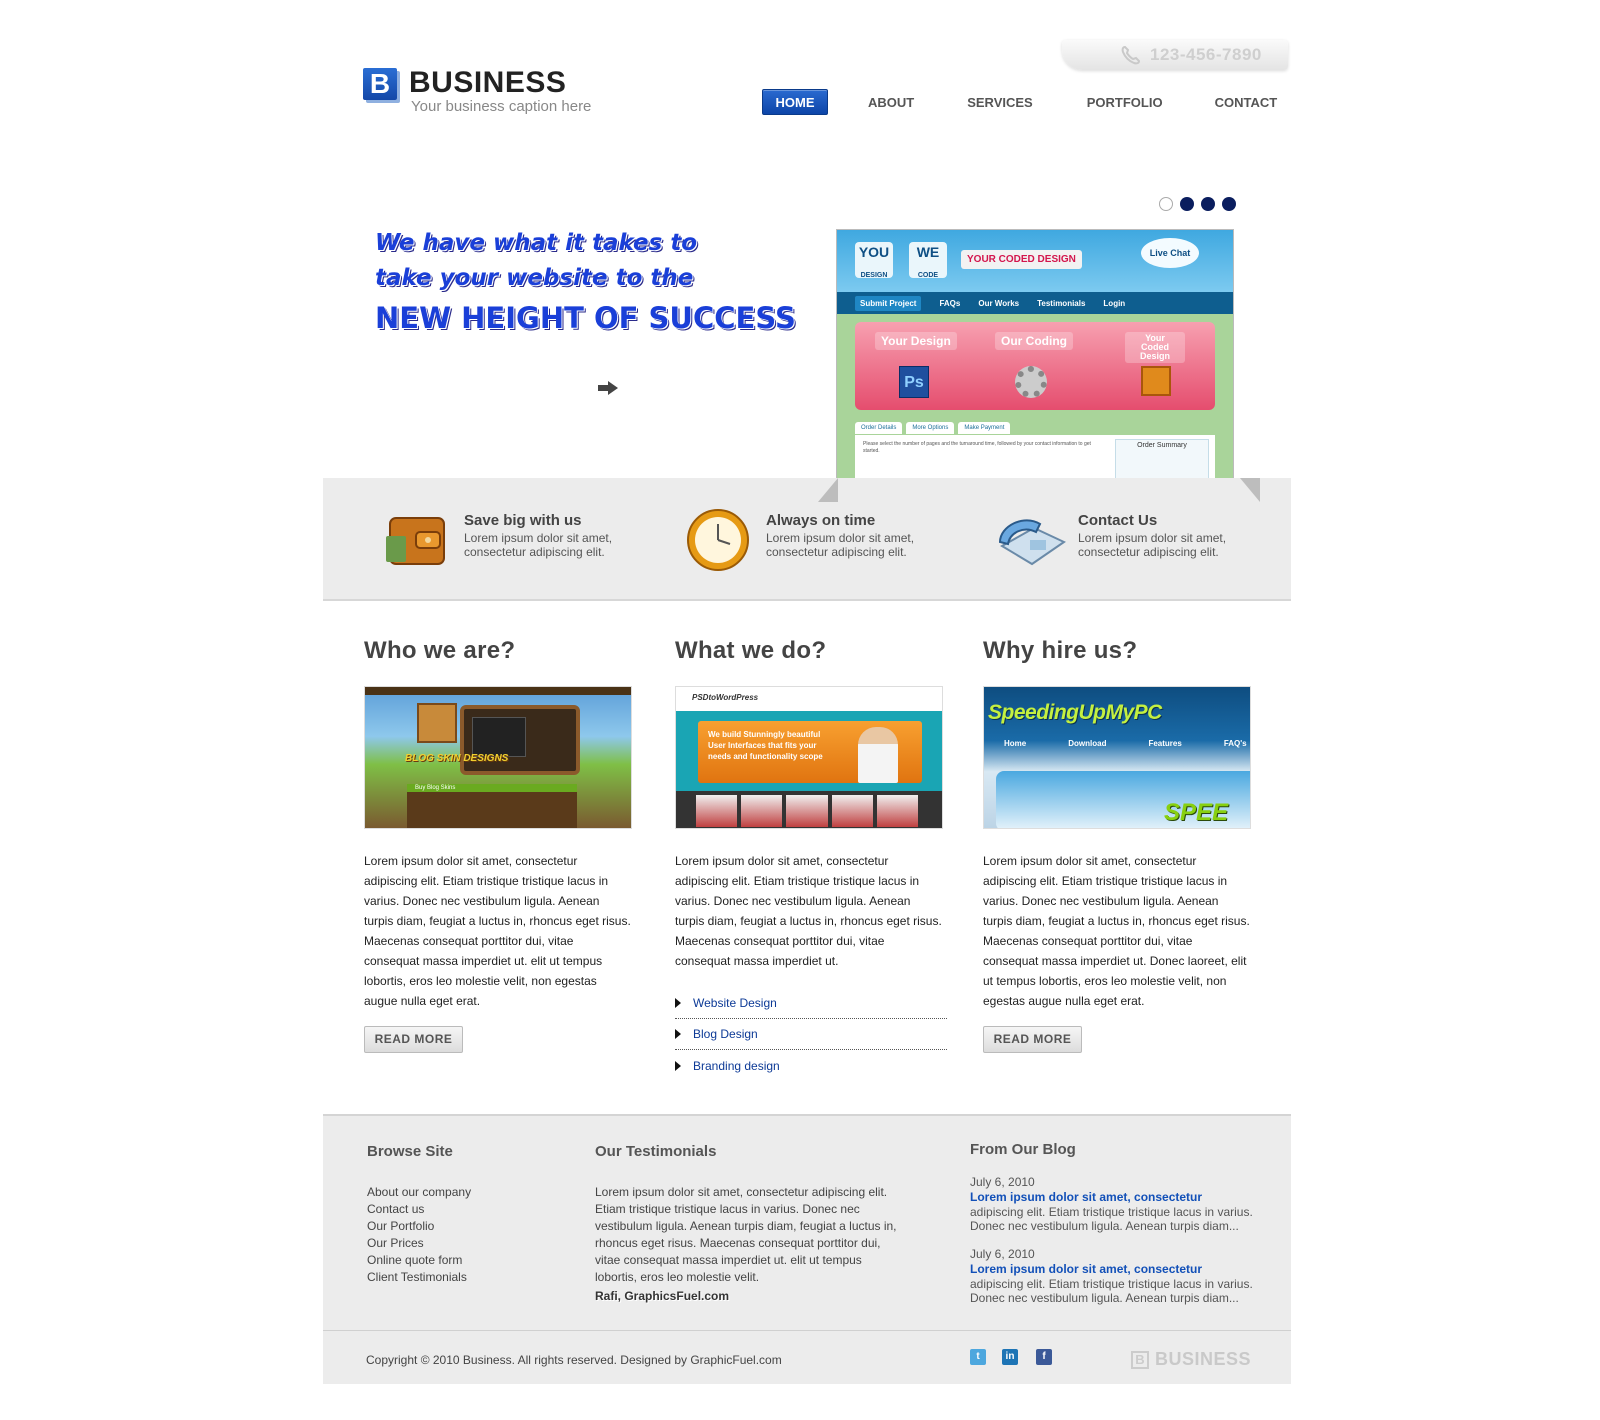  I want to click on footer-logo: B BUSINESS, so click(1191, 1359).